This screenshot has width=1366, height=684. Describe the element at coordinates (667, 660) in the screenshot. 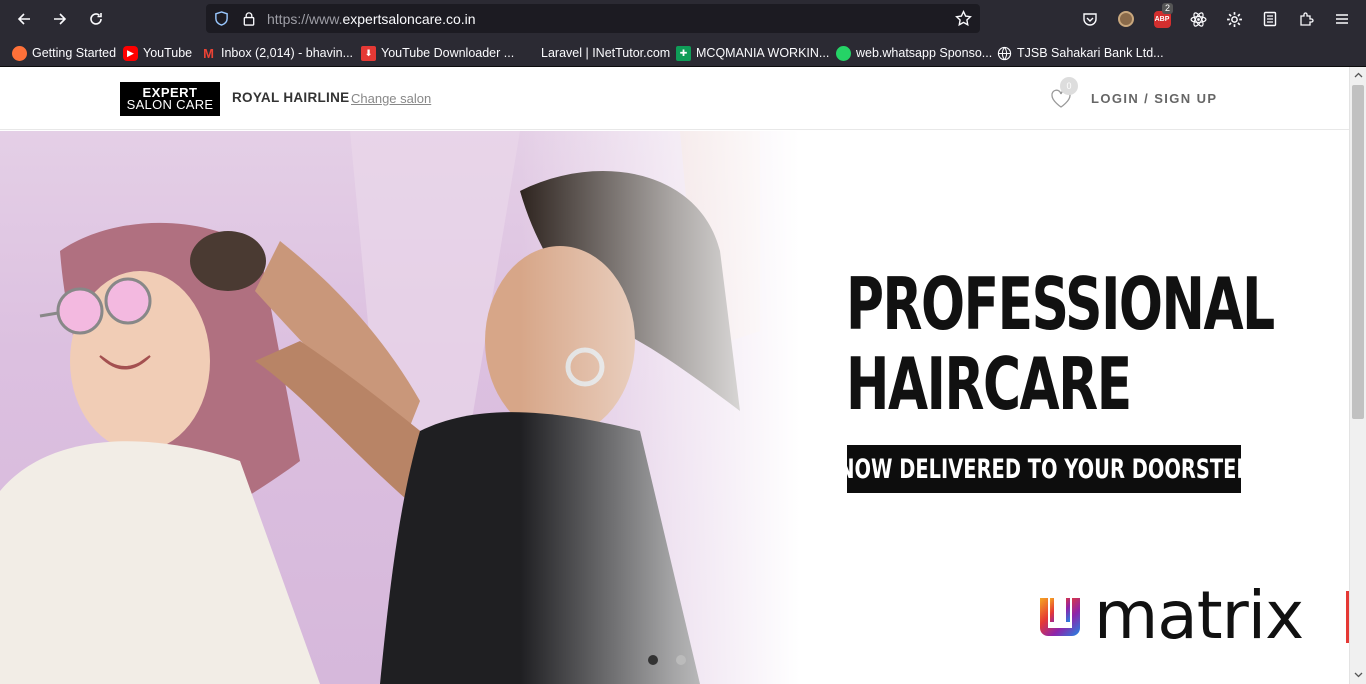

I see `carousel-dots` at that location.